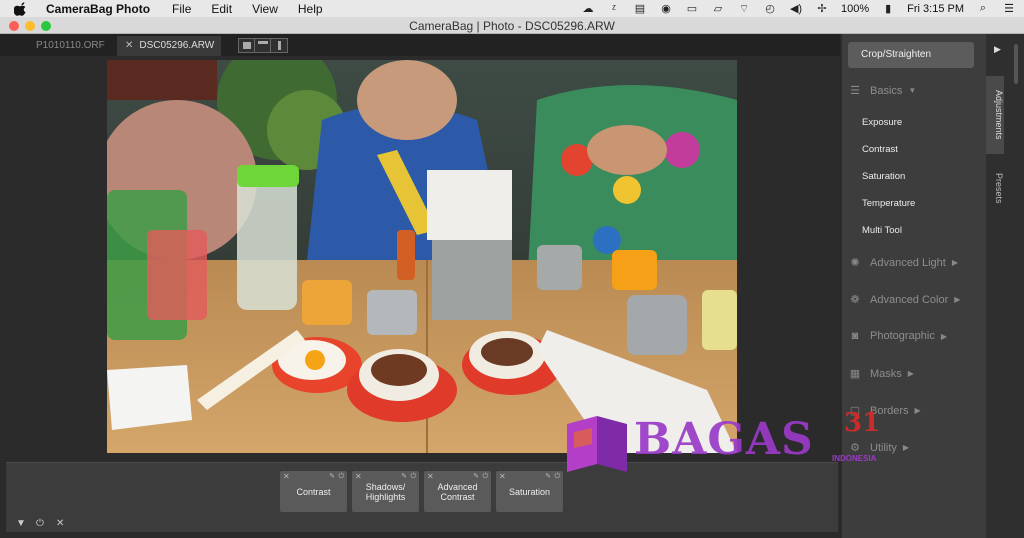 This screenshot has height=538, width=1024. I want to click on section-label: Photographic, so click(902, 336).